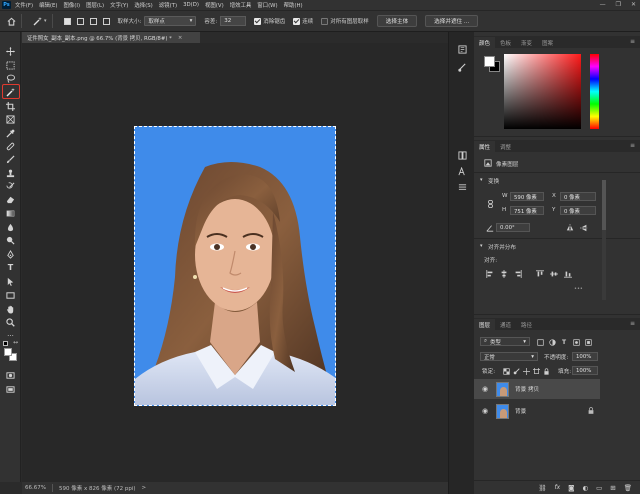  What do you see at coordinates (72, 5) in the screenshot?
I see `menu-image: 图像(I)` at bounding box center [72, 5].